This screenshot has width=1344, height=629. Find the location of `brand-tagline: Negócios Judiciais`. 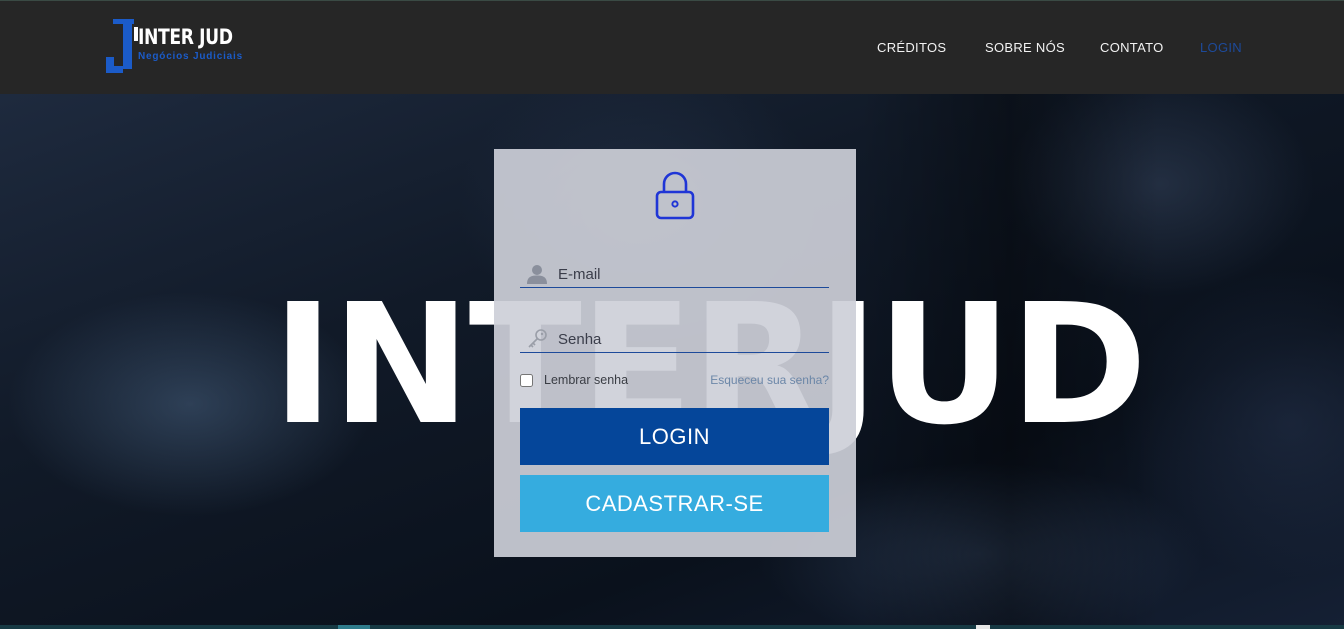

brand-tagline: Negócios Judiciais is located at coordinates (190, 56).